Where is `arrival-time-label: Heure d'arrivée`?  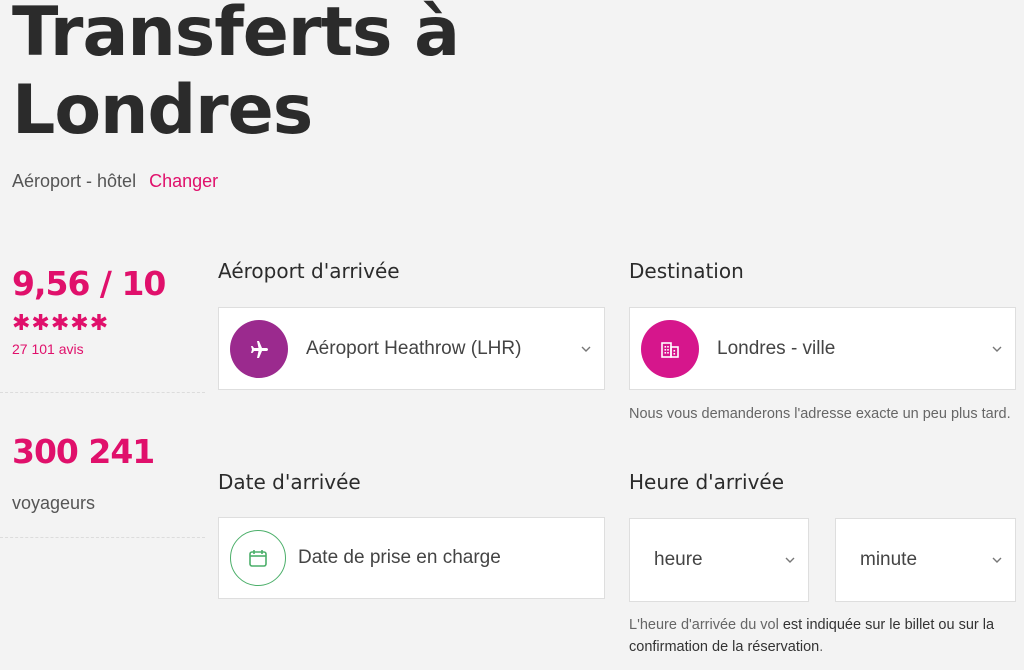
arrival-time-label: Heure d'arrivée is located at coordinates (707, 482).